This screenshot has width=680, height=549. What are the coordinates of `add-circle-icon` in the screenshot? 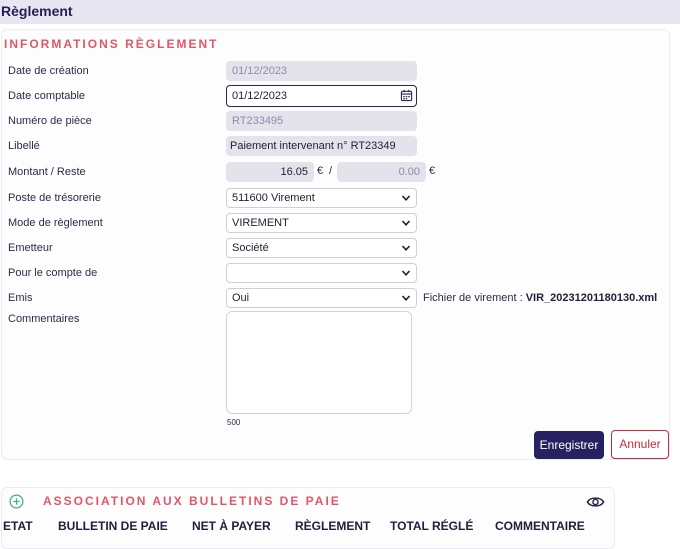 It's located at (16, 501).